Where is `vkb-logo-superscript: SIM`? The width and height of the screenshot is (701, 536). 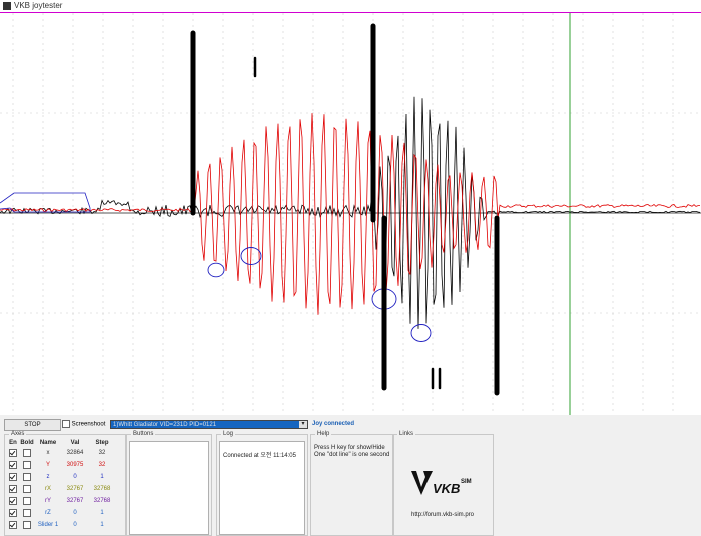
vkb-logo-superscript: SIM is located at coordinates (466, 482).